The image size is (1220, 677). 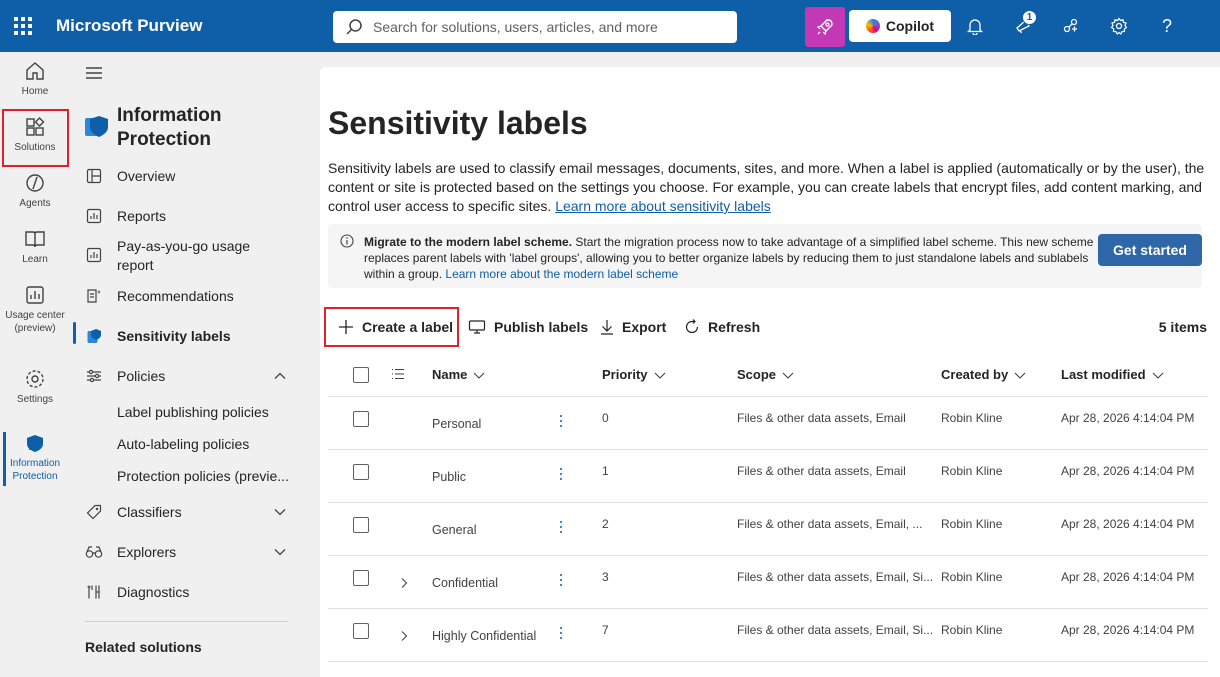 I want to click on nav-item-explorers: Explorers, so click(x=190, y=552).